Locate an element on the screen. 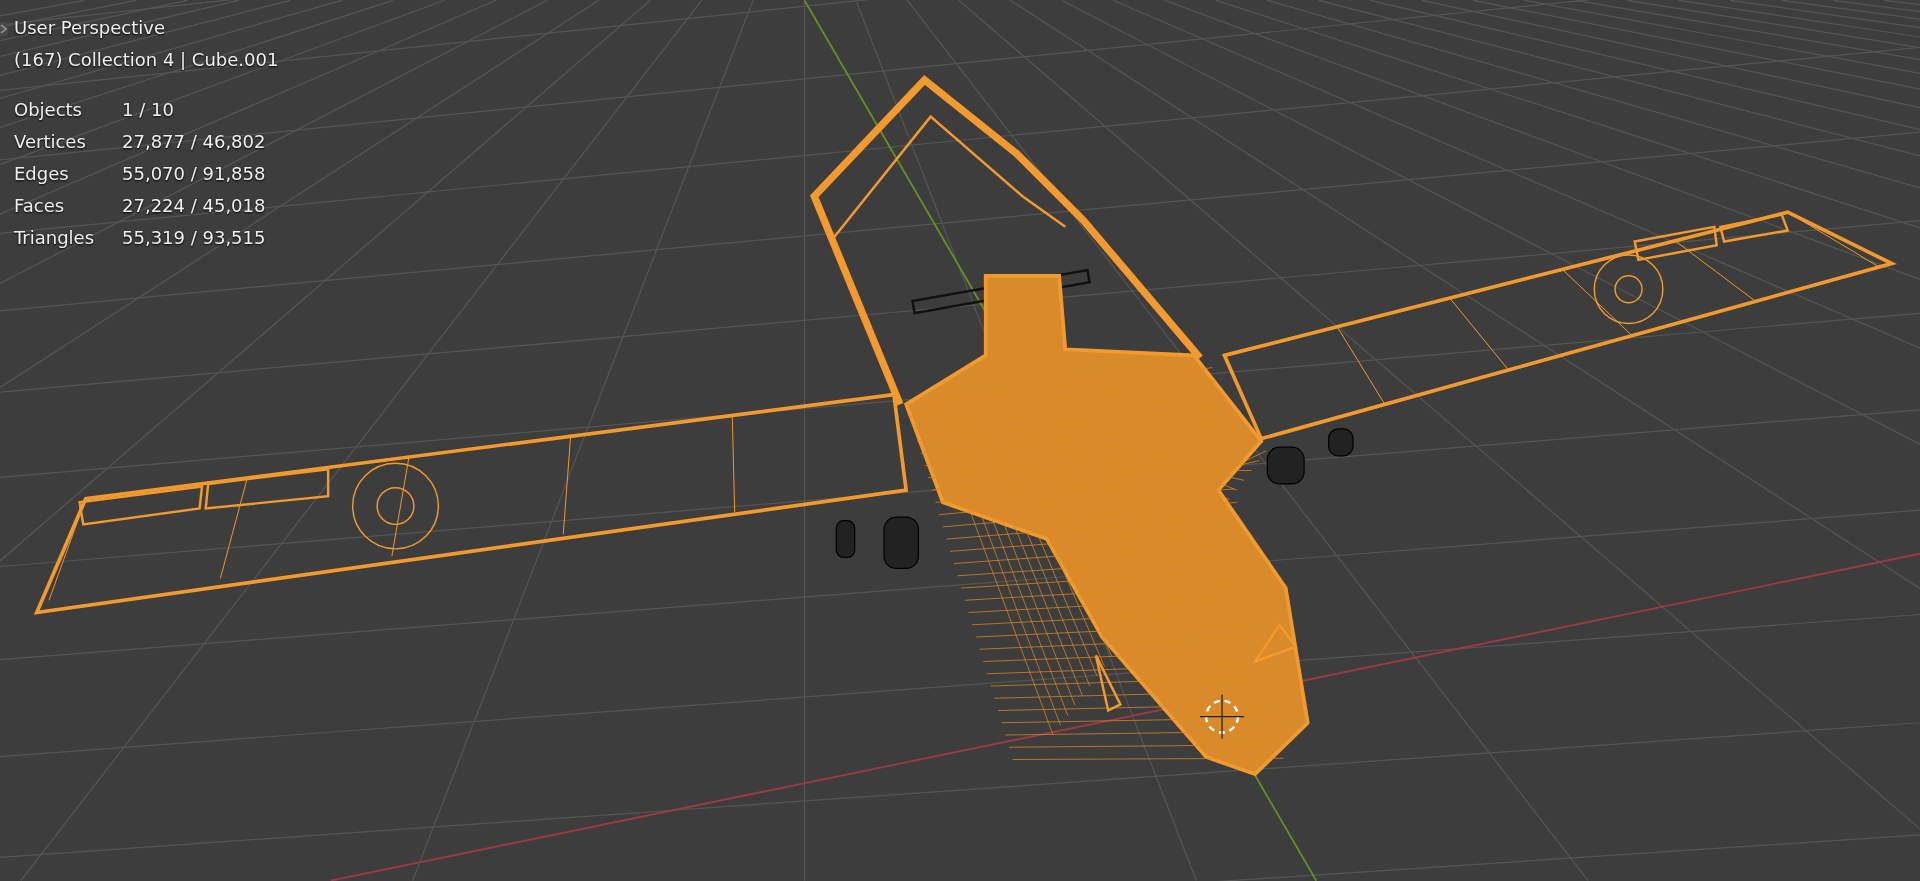 This screenshot has height=881, width=1920. stat-value: 55,319 / 93,515 is located at coordinates (194, 238).